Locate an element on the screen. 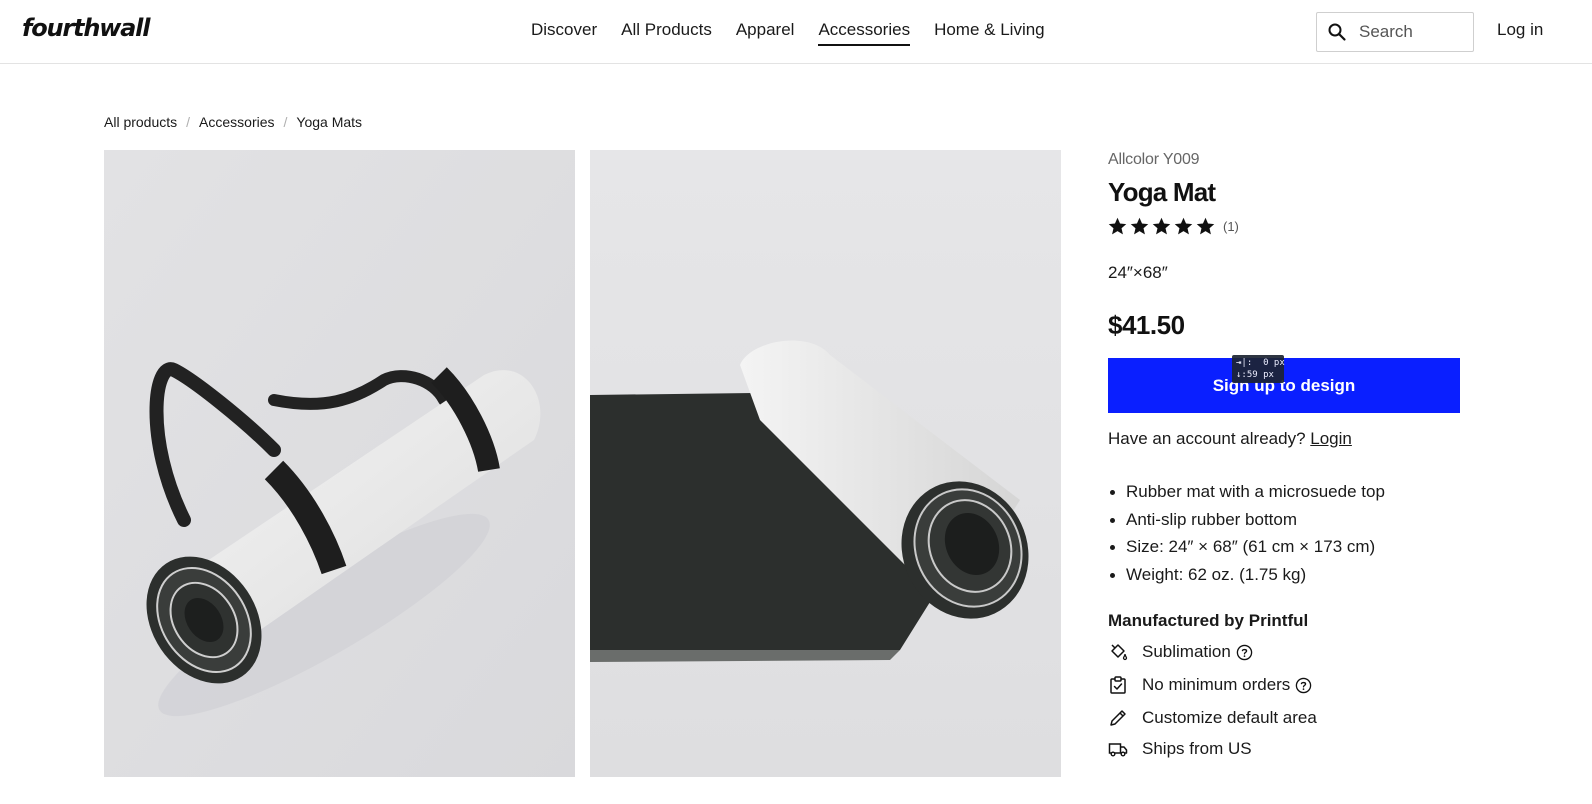 Image resolution: width=1592 pixels, height=804 pixels. nav-accessories: Accessories is located at coordinates (864, 33).